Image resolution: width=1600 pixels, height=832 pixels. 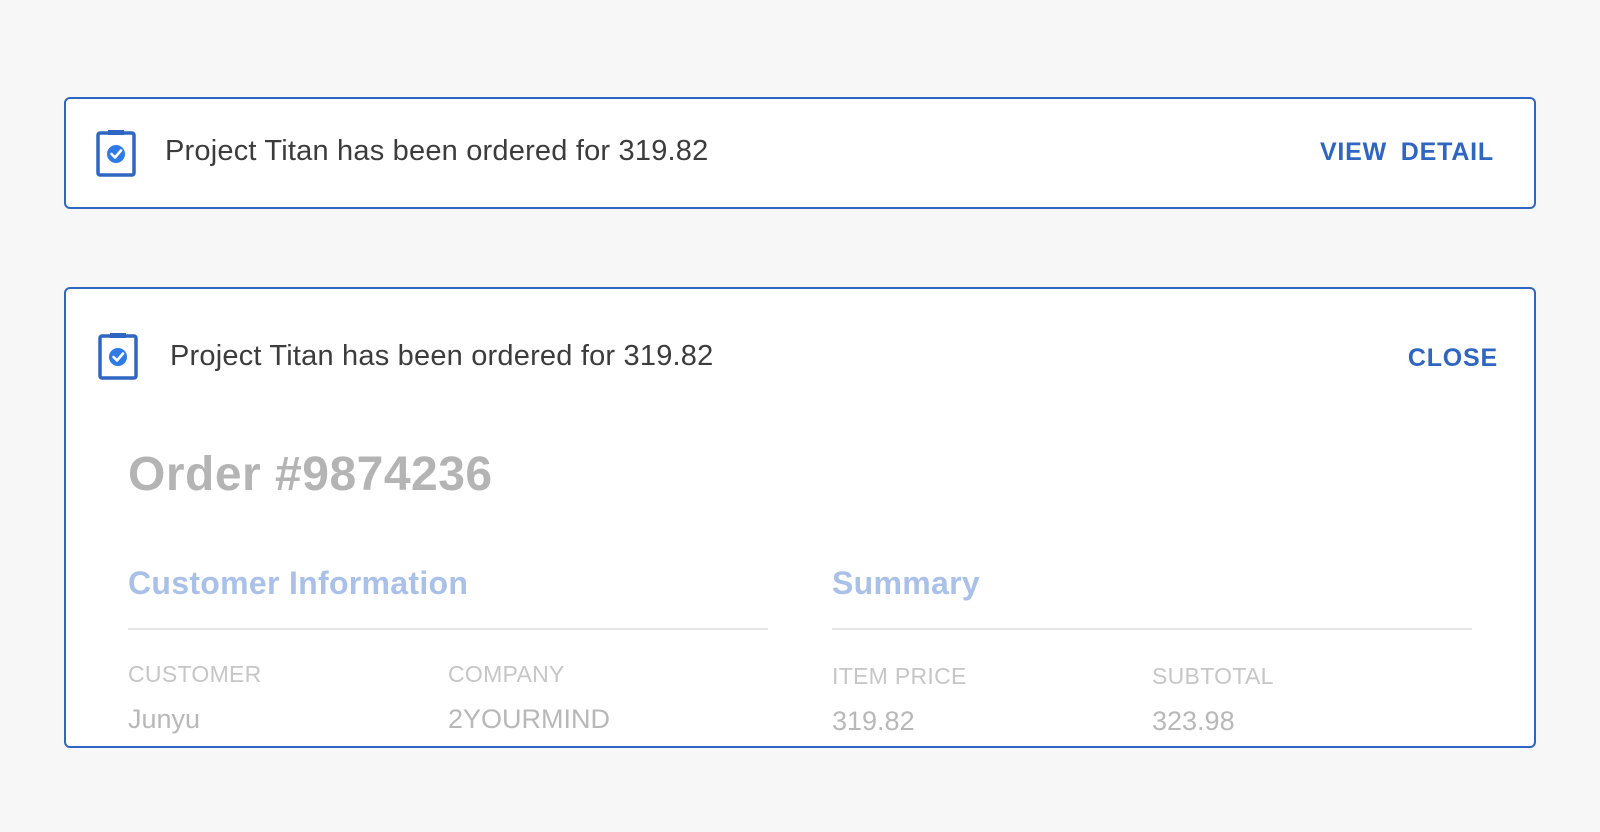 What do you see at coordinates (899, 676) in the screenshot?
I see `field-label: ITEM PRICE` at bounding box center [899, 676].